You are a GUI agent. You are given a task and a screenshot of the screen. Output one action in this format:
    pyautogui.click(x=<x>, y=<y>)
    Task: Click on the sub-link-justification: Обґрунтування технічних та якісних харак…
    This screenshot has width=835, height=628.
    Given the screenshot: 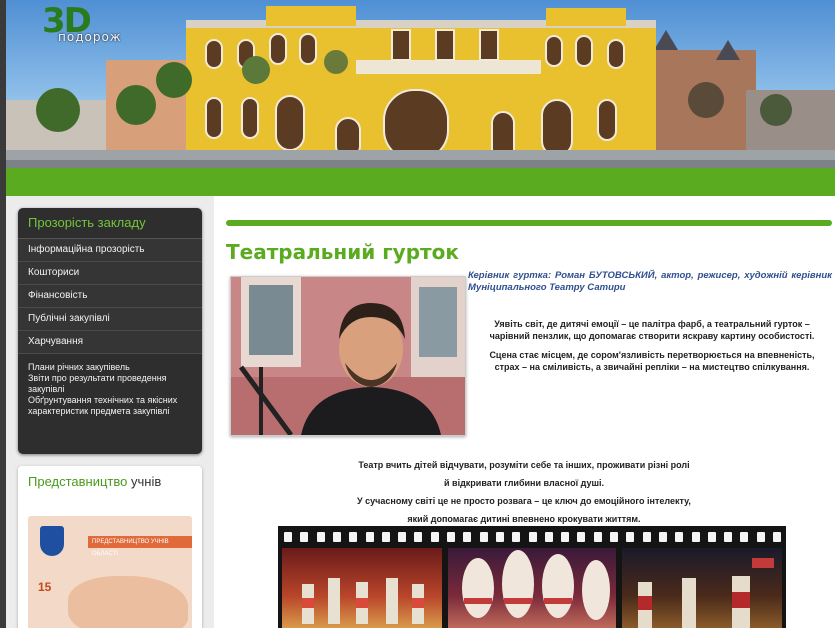 What is the action you would take?
    pyautogui.click(x=110, y=406)
    